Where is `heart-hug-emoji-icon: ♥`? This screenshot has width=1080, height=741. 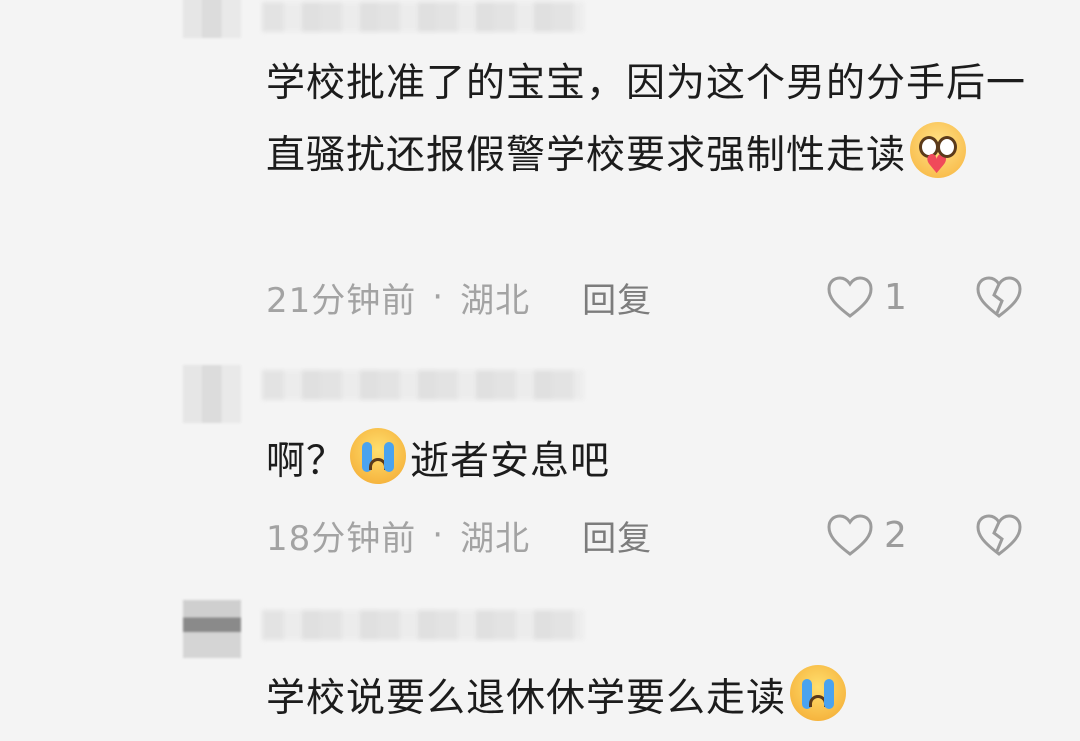
heart-hug-emoji-icon: ♥ is located at coordinates (938, 150).